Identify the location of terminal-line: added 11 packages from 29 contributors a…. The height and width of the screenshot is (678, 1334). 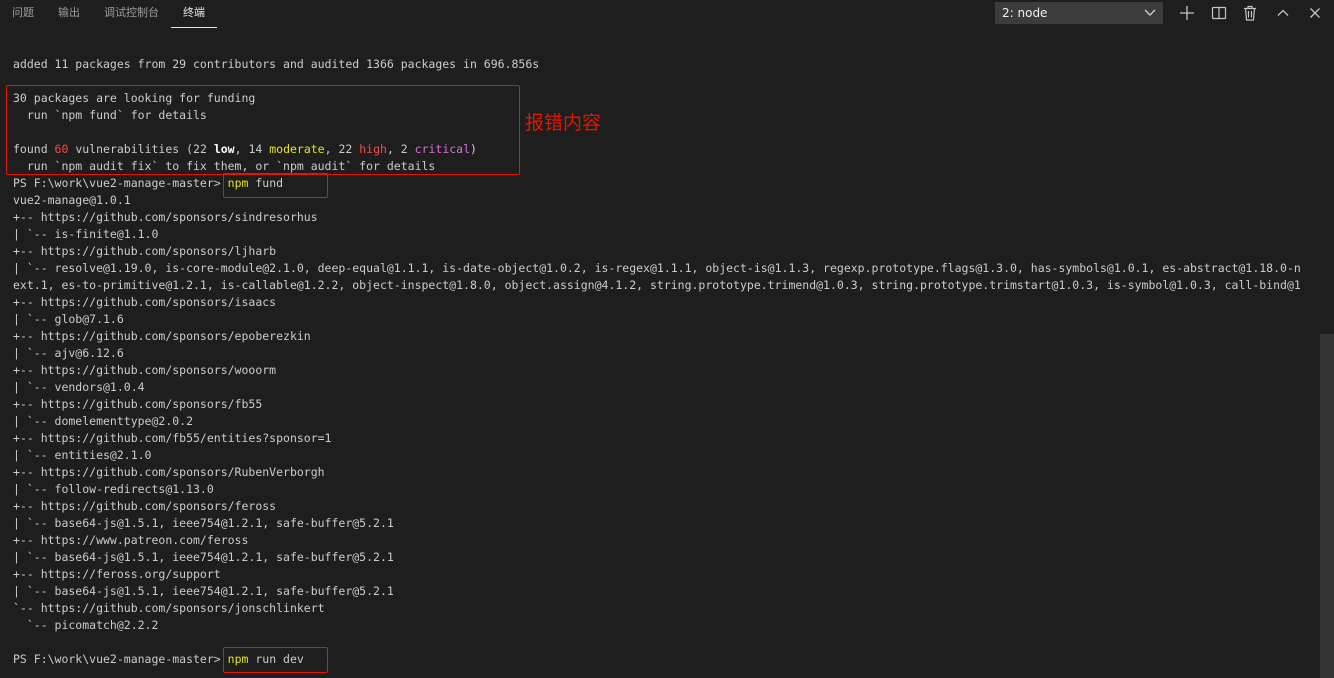
(276, 64).